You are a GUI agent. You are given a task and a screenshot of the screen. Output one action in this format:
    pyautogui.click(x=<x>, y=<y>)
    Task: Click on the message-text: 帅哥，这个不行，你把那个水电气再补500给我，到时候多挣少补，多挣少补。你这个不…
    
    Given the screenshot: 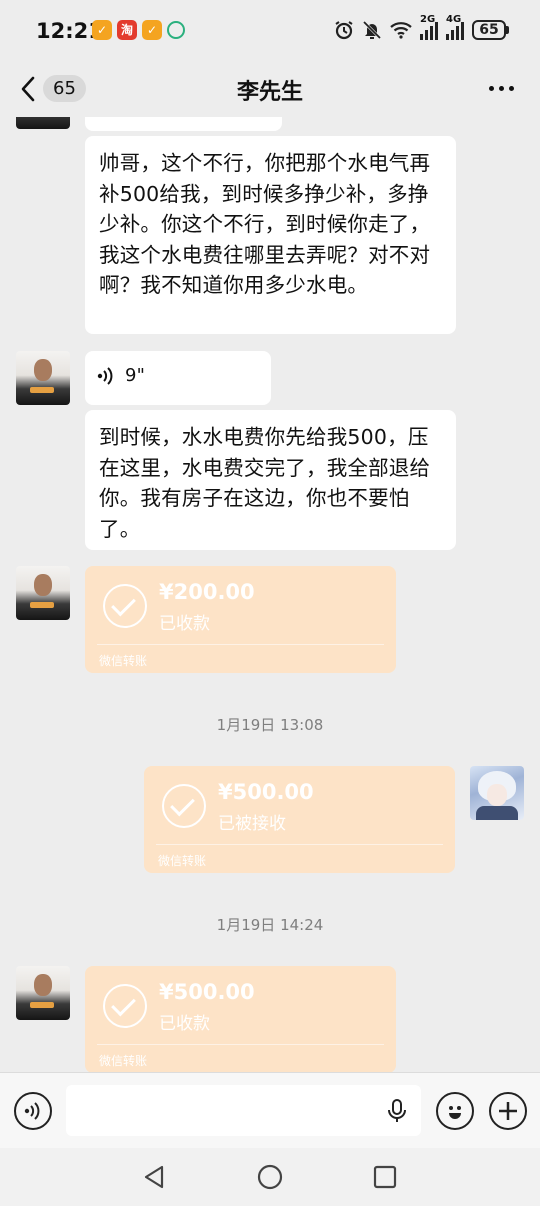 What is the action you would take?
    pyautogui.click(x=265, y=224)
    